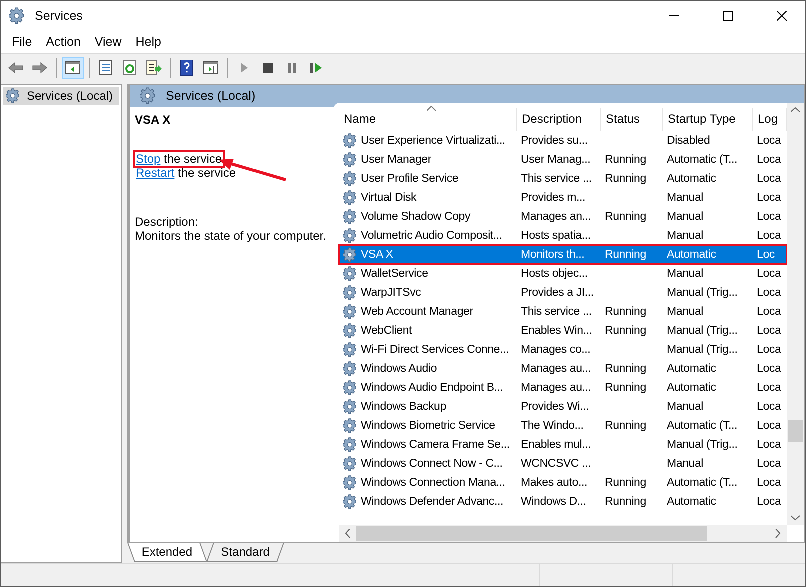  What do you see at coordinates (563, 216) in the screenshot?
I see `table-row: Volume Shadow Copy Manages an... Running Manual Loca` at bounding box center [563, 216].